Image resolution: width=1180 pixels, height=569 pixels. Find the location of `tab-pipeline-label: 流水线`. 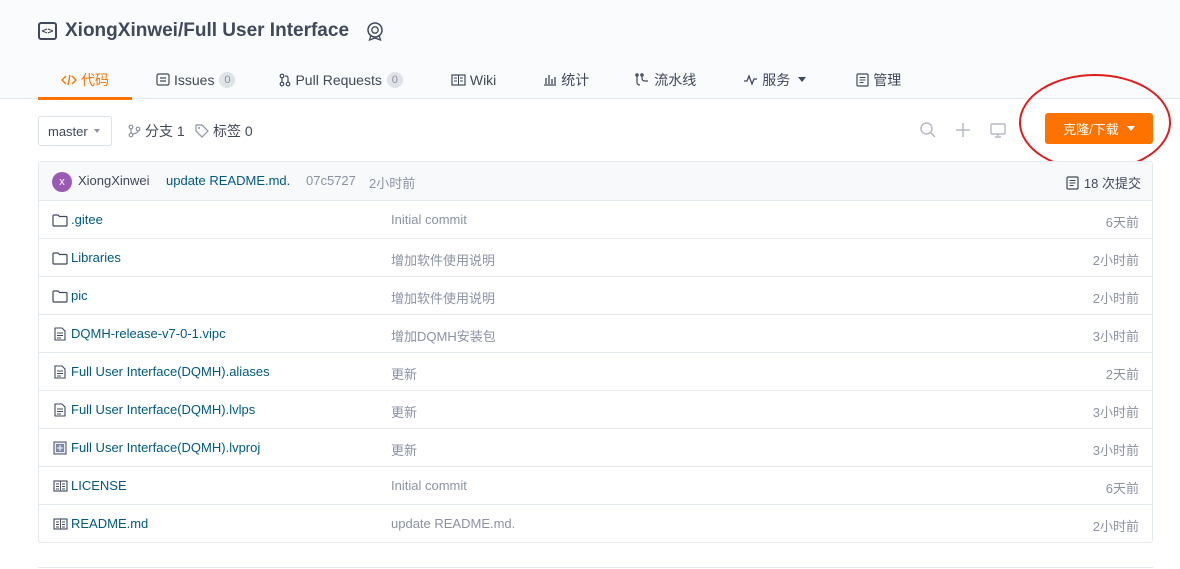

tab-pipeline-label: 流水线 is located at coordinates (675, 79).